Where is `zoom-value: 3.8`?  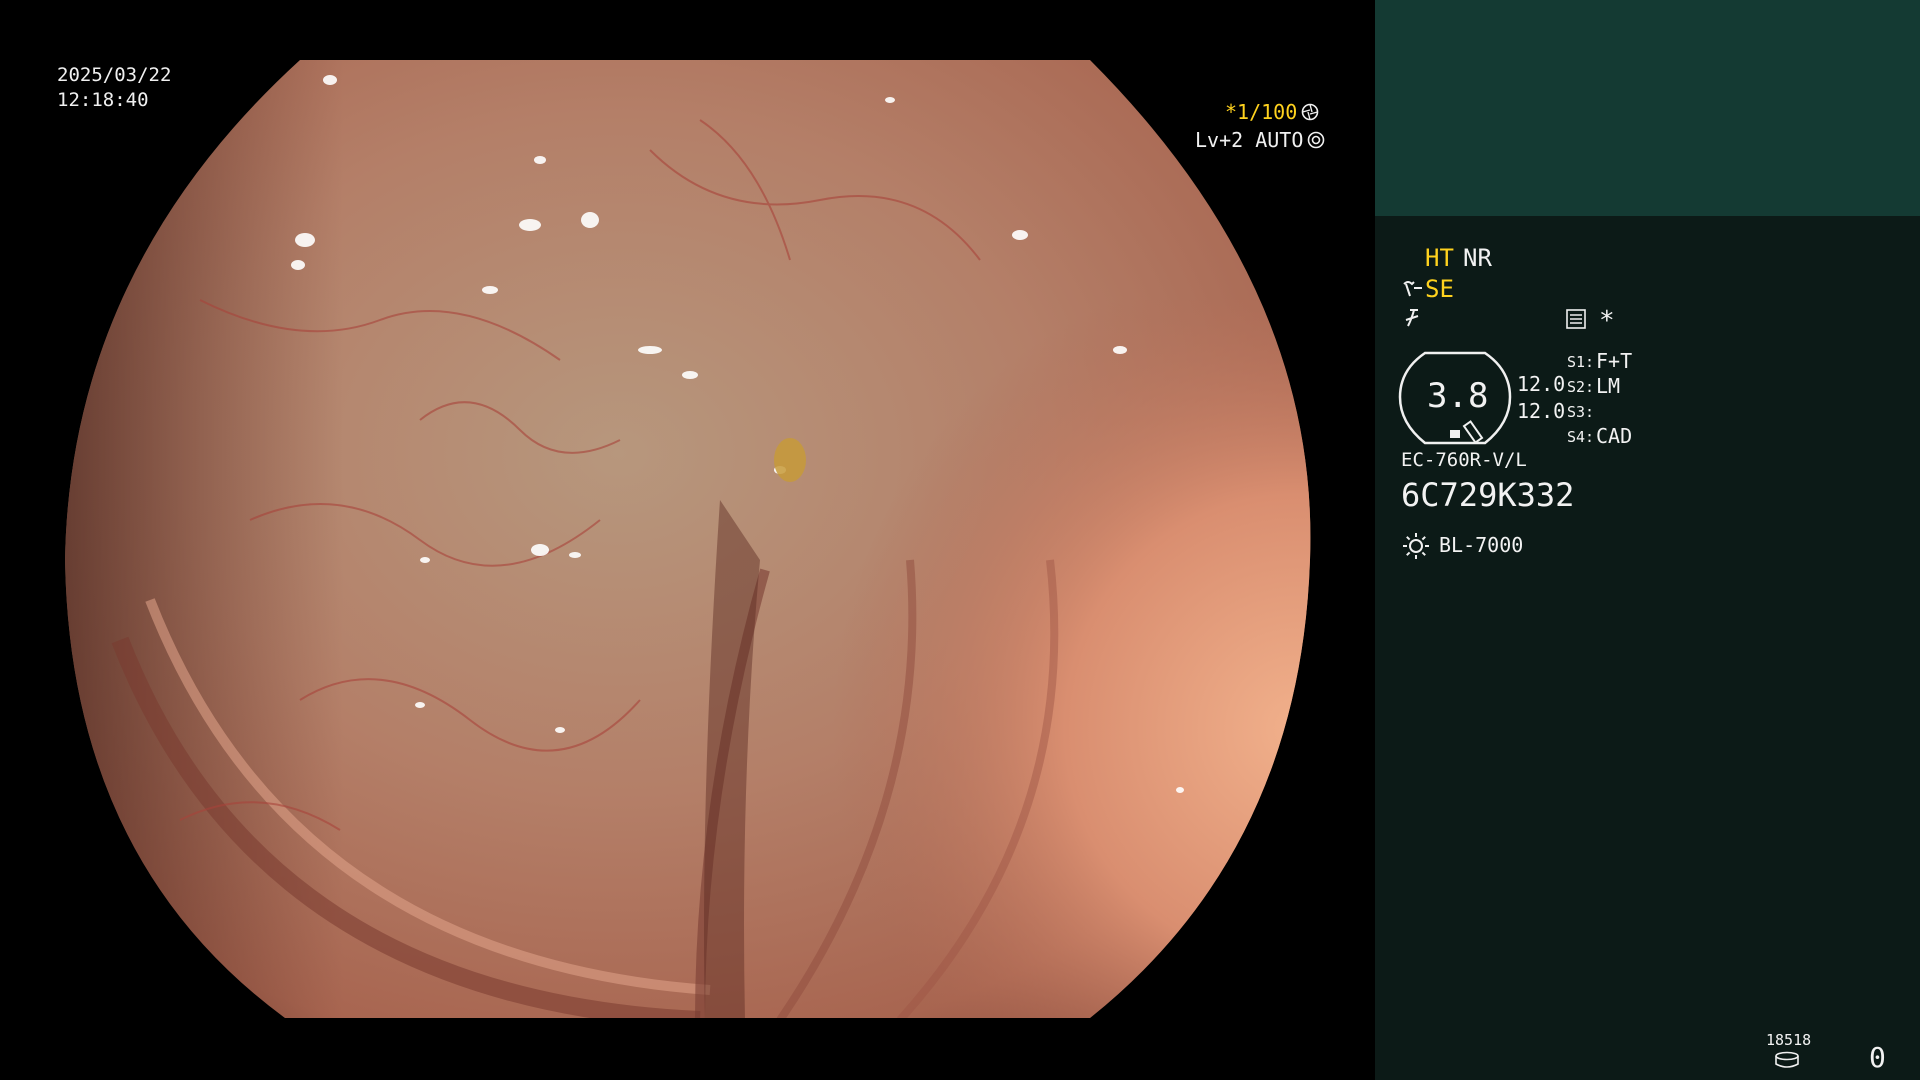 zoom-value: 3.8 is located at coordinates (1458, 396).